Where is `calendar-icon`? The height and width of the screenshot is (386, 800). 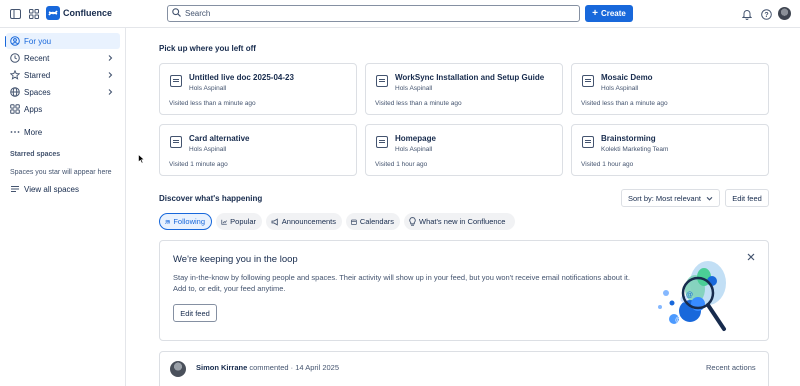
calendar-icon is located at coordinates (354, 222).